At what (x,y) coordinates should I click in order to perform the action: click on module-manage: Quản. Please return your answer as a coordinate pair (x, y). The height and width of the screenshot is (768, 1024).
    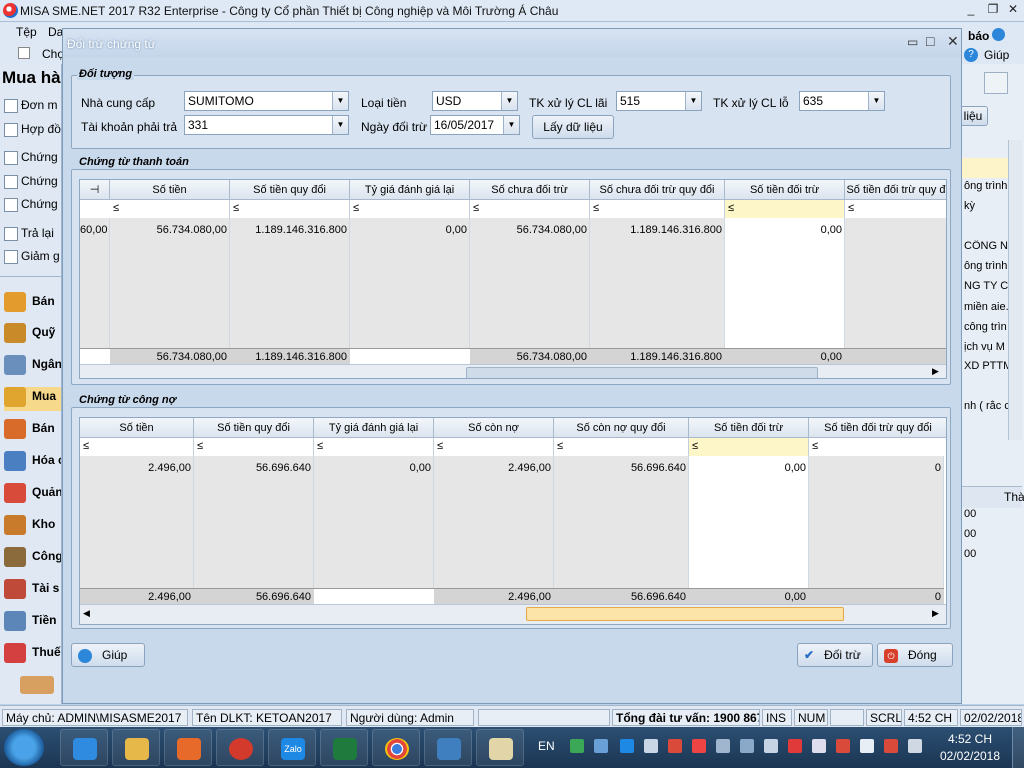
    Looking at the image, I should click on (32, 495).